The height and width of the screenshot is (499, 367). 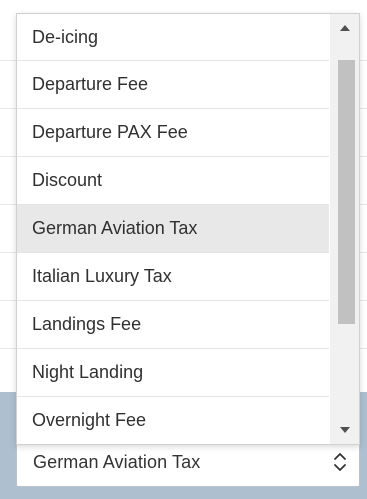 I want to click on option-label: Overnight Fee, so click(x=89, y=420).